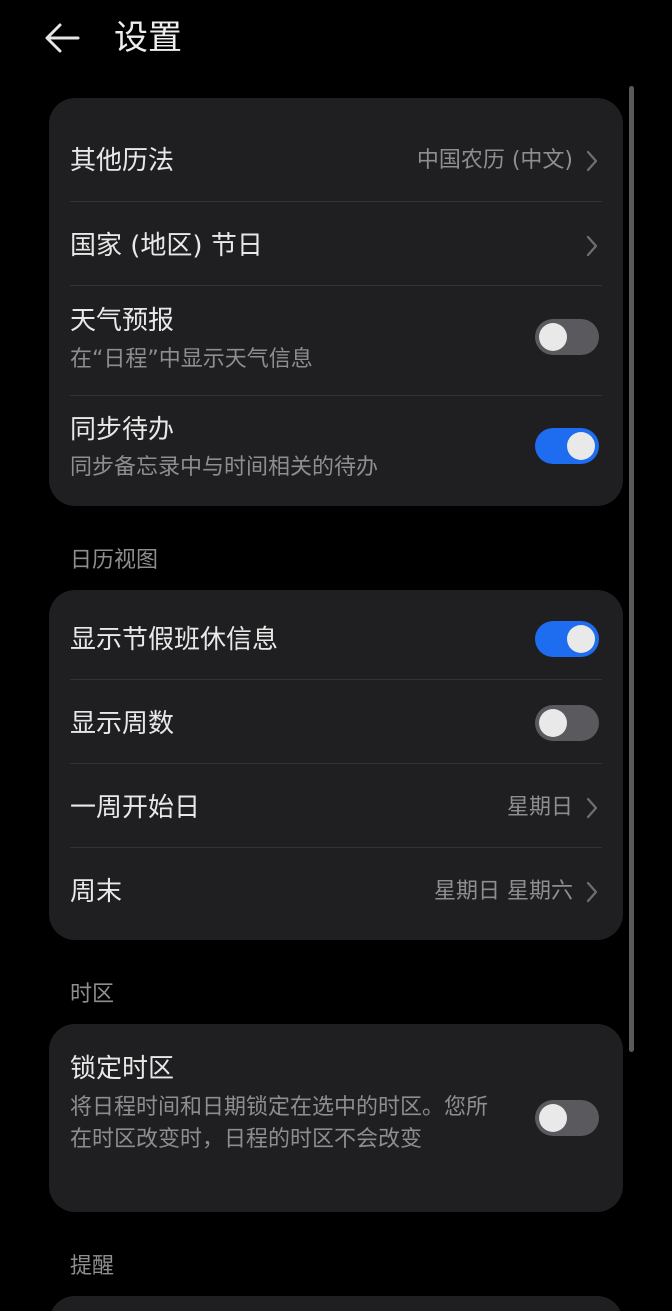 The width and height of the screenshot is (672, 1311). What do you see at coordinates (92, 1266) in the screenshot?
I see `reminder-section-label: 提醒` at bounding box center [92, 1266].